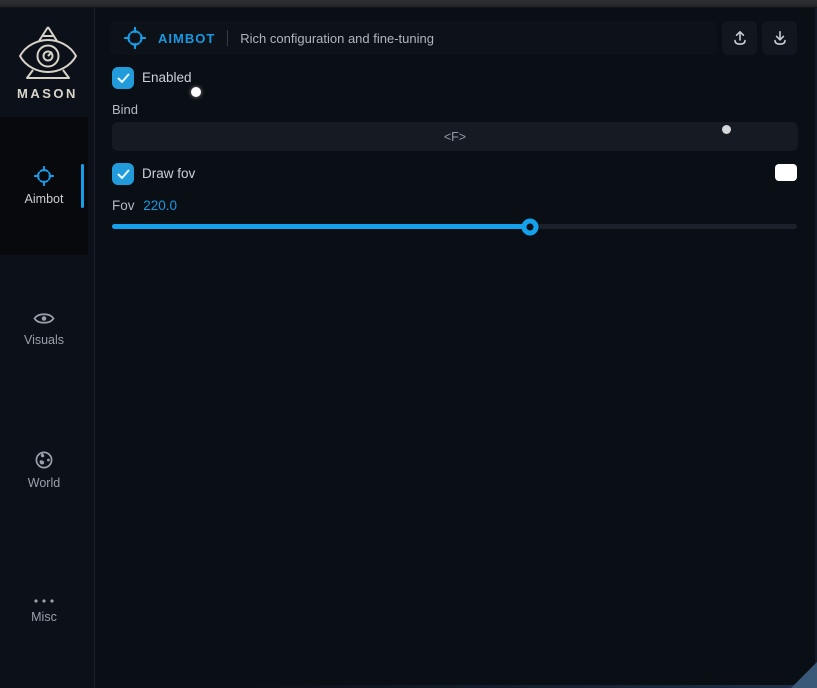  I want to click on ellipsis-icon, so click(44, 600).